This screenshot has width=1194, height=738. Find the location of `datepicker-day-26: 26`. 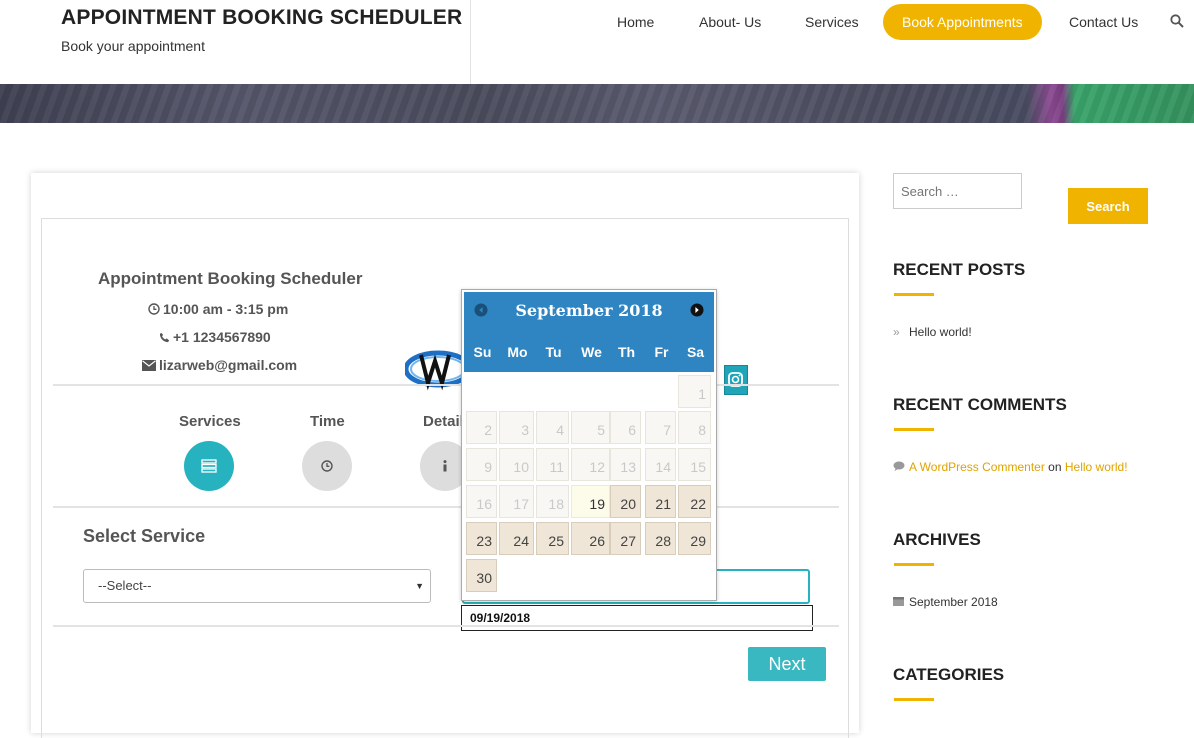

datepicker-day-26: 26 is located at coordinates (590, 538).